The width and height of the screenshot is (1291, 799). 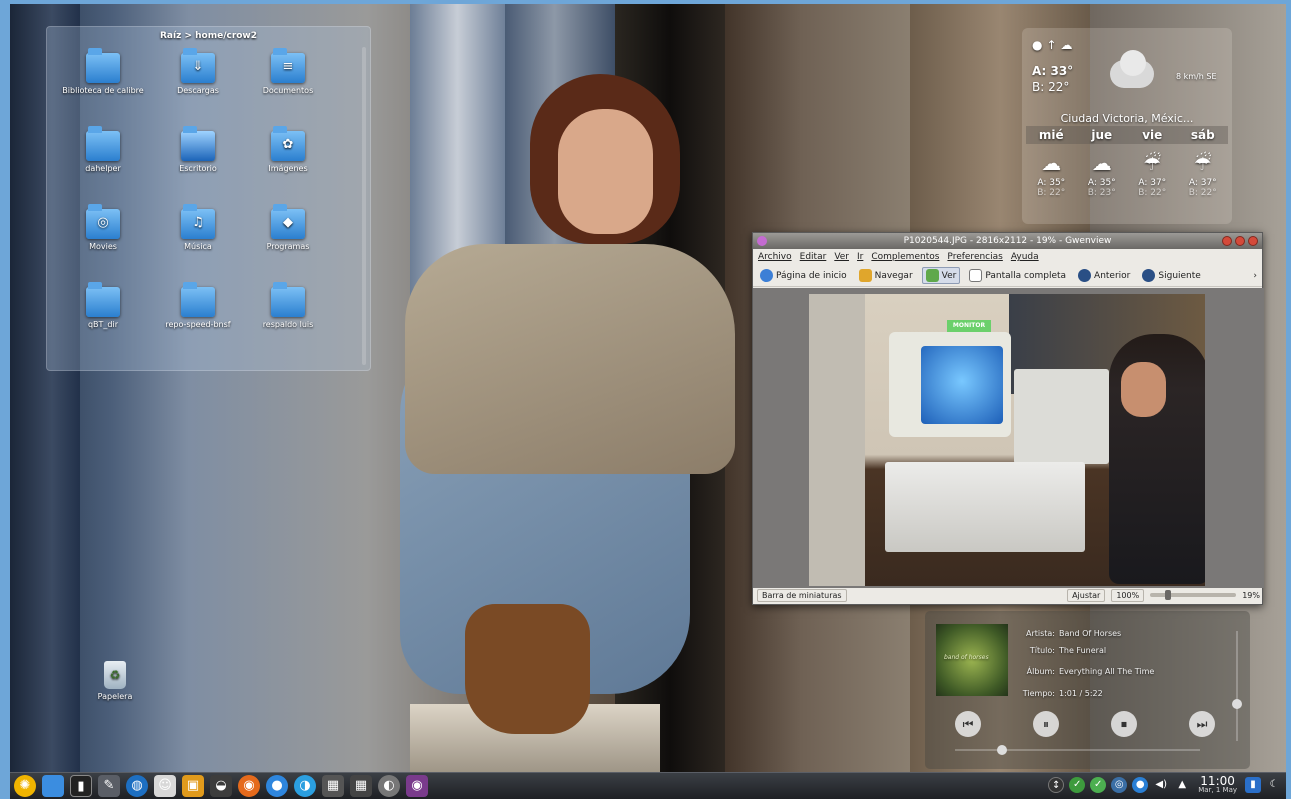 I want to click on documents-folder-icon: ≡, so click(x=288, y=65).